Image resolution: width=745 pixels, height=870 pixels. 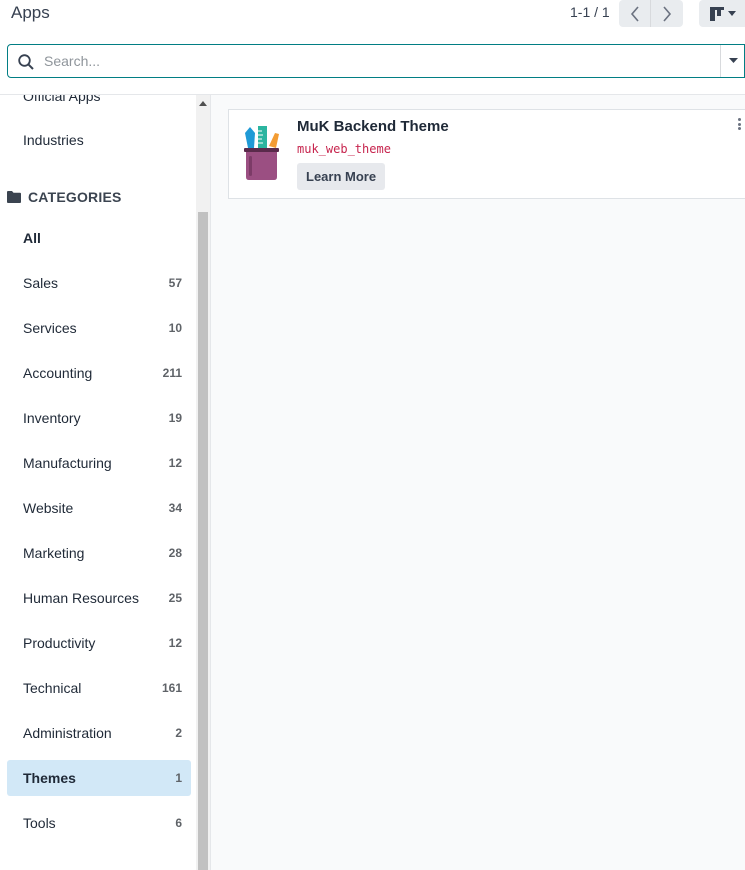 I want to click on sidebar-item-accounting: Accounting 211, so click(x=99, y=373).